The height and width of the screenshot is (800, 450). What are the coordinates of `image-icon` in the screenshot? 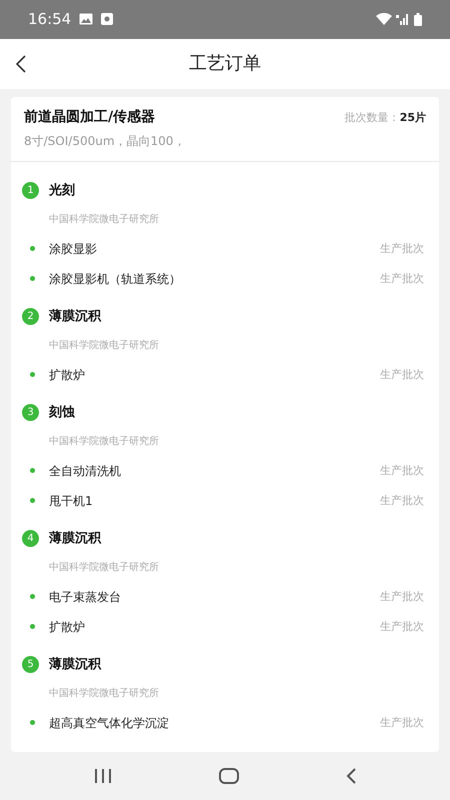 It's located at (86, 19).